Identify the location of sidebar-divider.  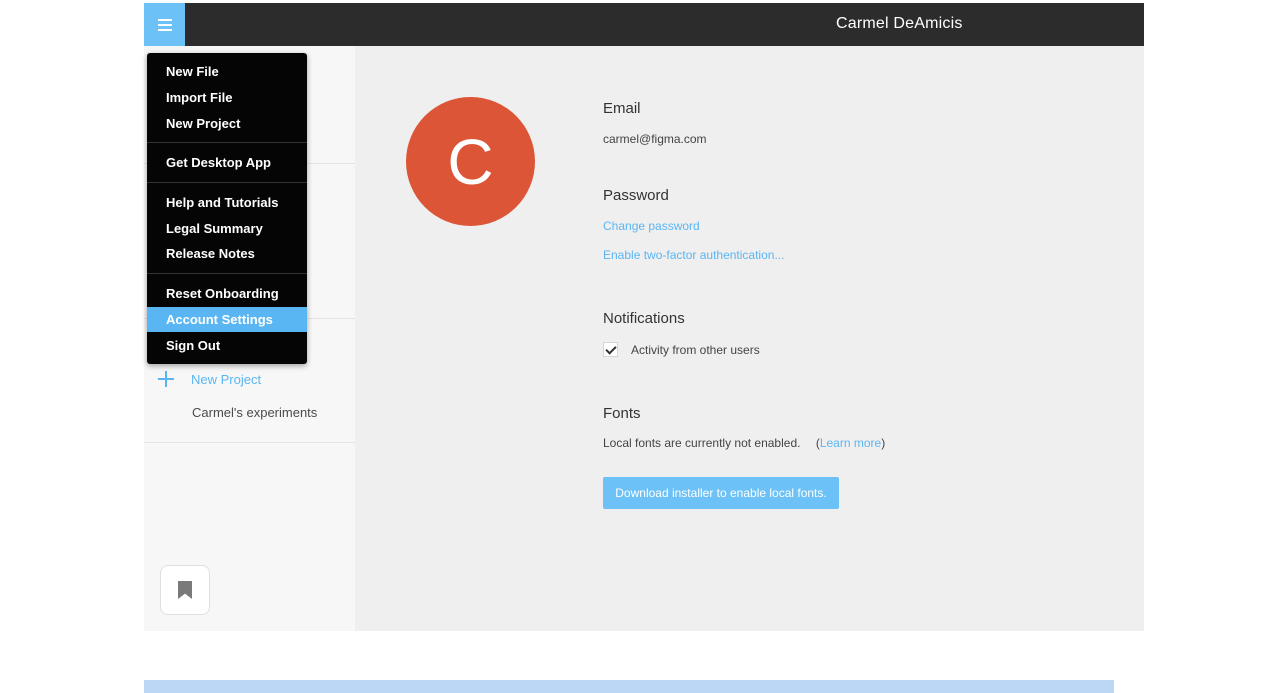
(249, 442).